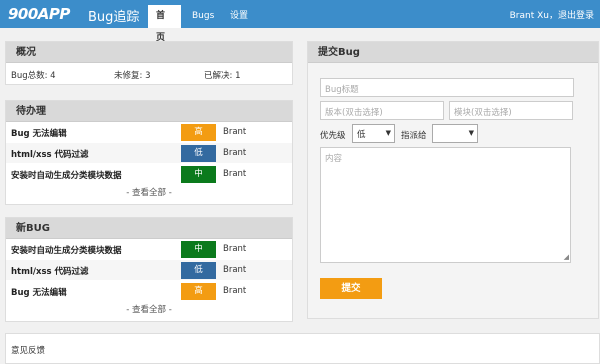 The image size is (600, 364). Describe the element at coordinates (382, 110) in the screenshot. I see `version-input: 版本(双击选择)` at that location.